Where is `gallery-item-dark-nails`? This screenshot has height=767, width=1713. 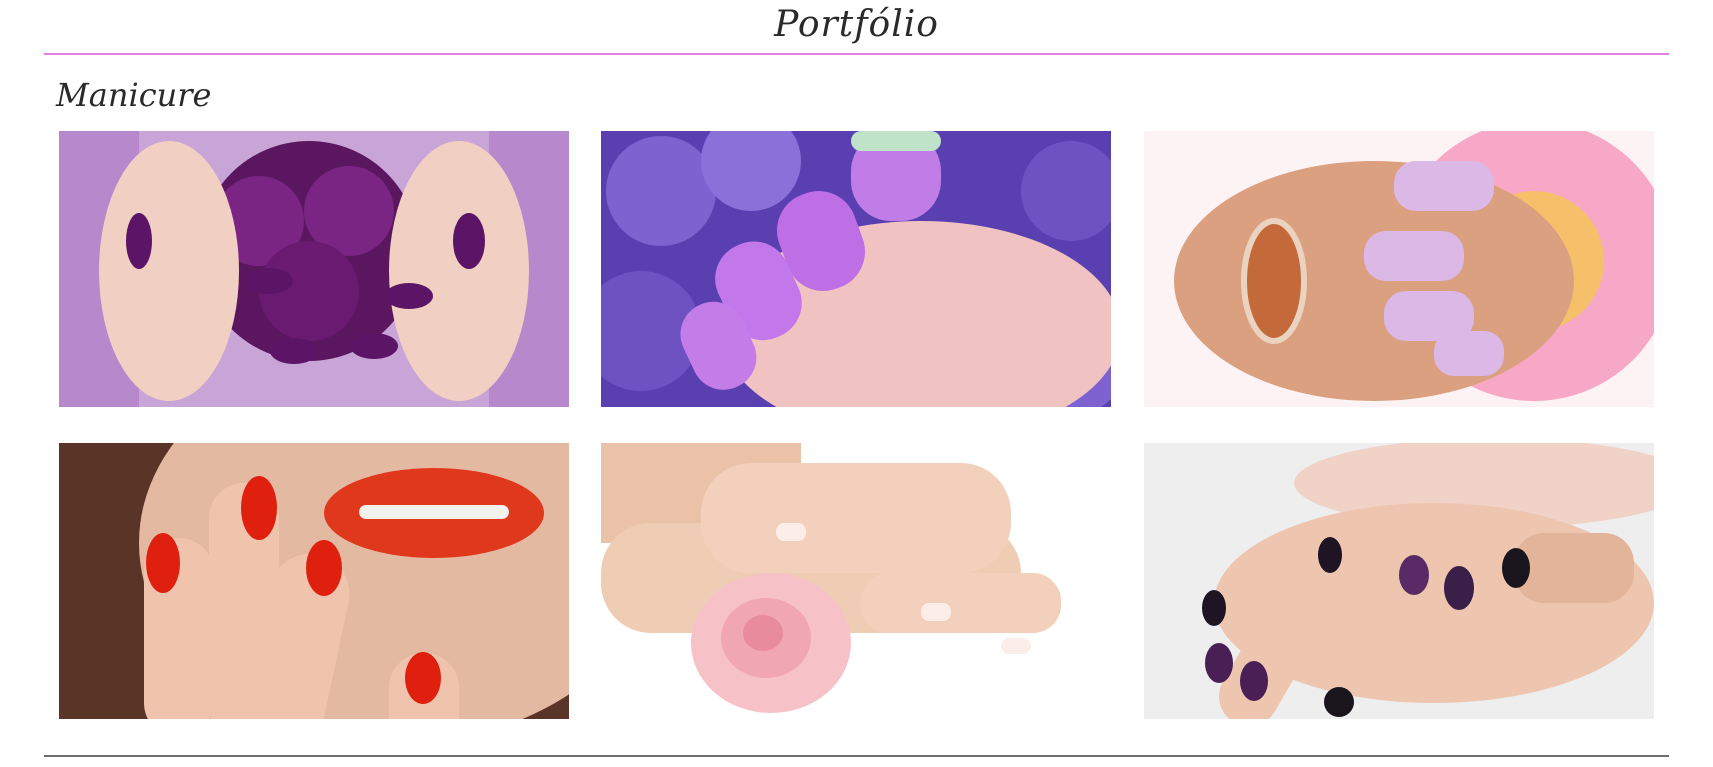
gallery-item-dark-nails is located at coordinates (1399, 581).